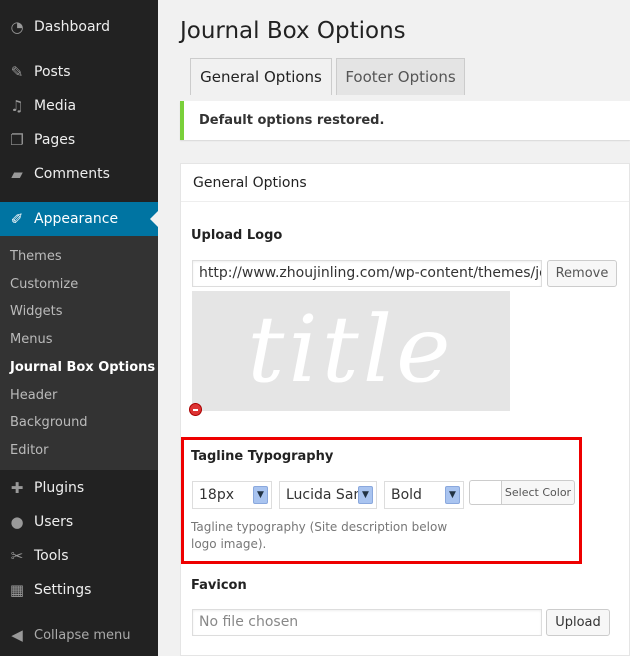  I want to click on paintbrush-icon: ✐, so click(17, 219).